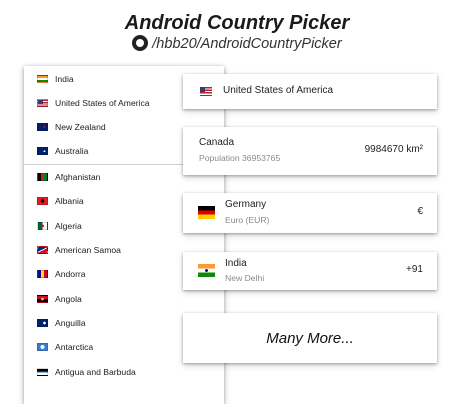  Describe the element at coordinates (247, 220) in the screenshot. I see `country-detail: Euro (EUR)` at that location.